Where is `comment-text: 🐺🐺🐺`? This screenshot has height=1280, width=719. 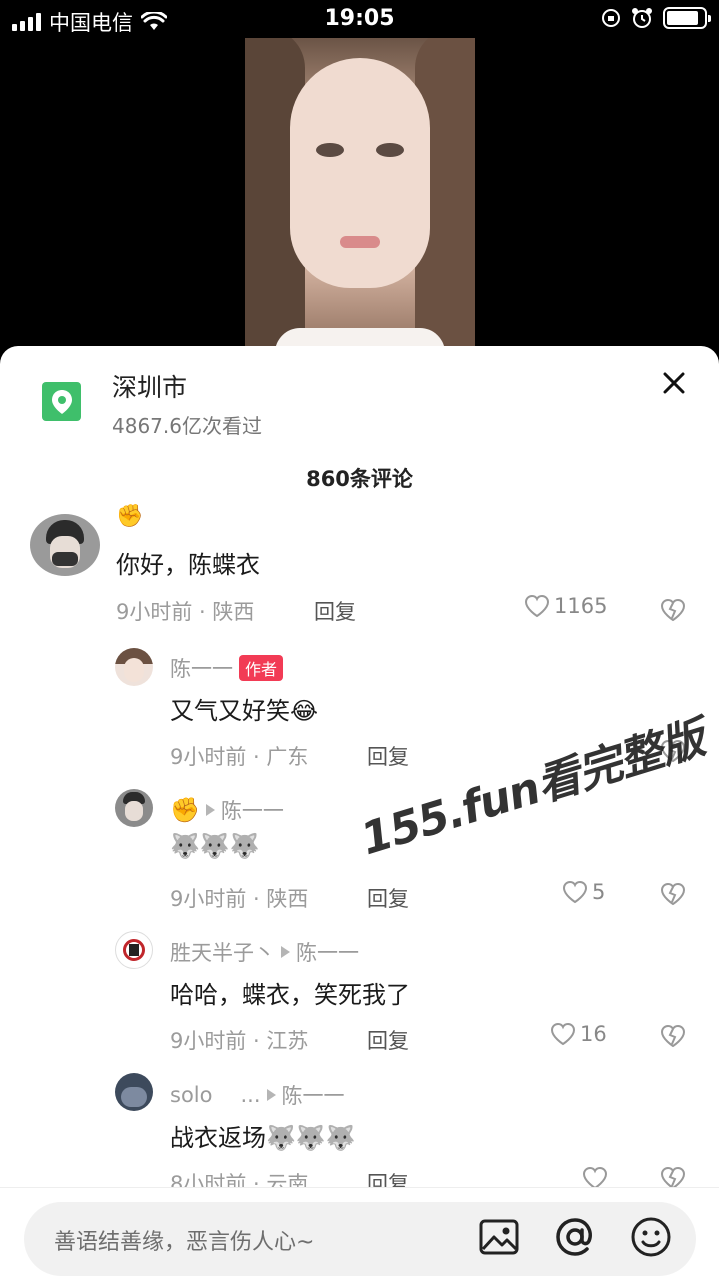
comment-text: 🐺🐺🐺 is located at coordinates (215, 846).